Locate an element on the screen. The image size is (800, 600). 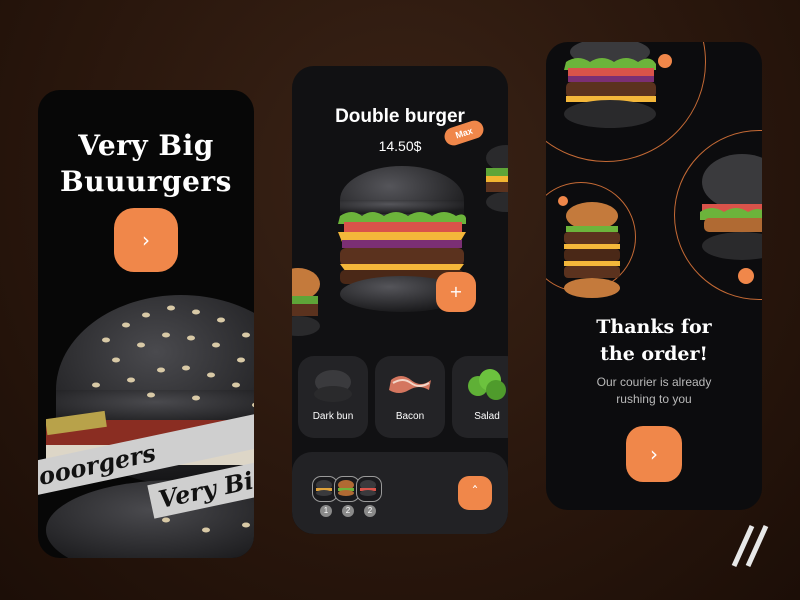
start-button: › is located at coordinates (150, 237).